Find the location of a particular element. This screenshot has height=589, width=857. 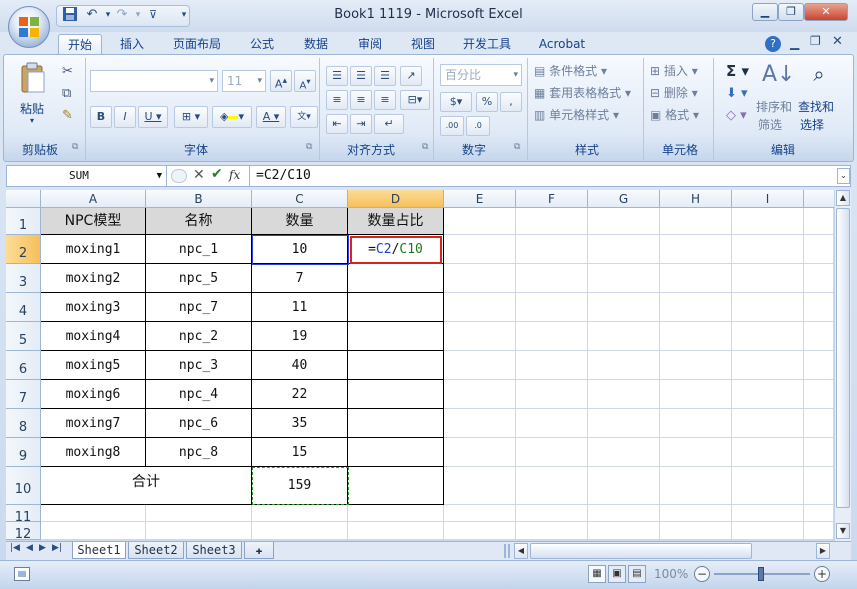

header-cell: 数量占比 is located at coordinates (396, 221).